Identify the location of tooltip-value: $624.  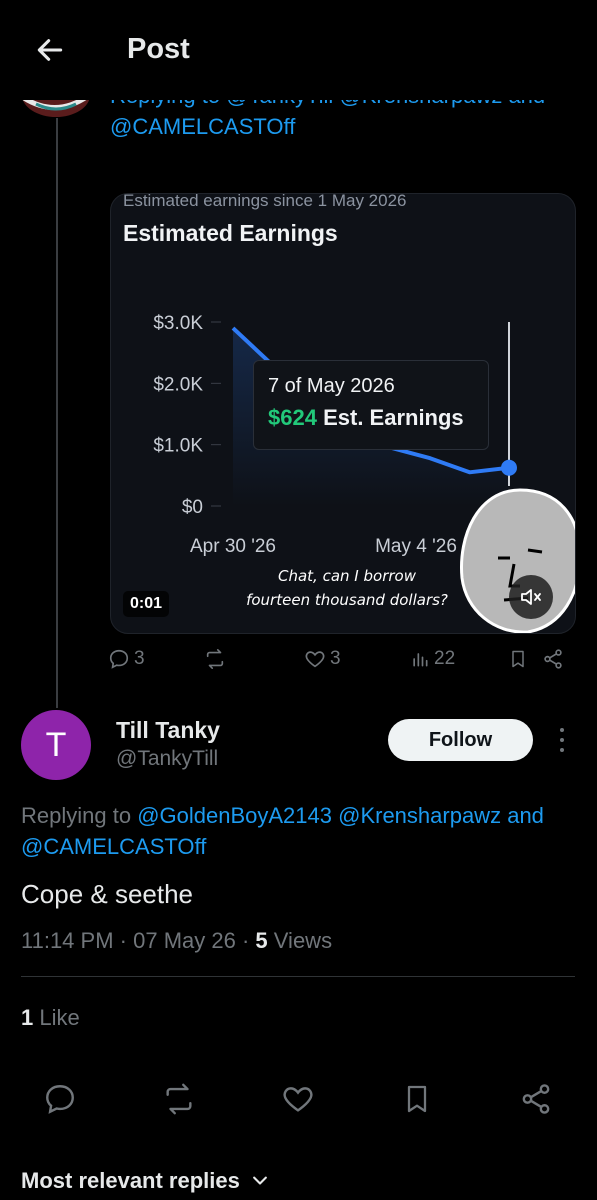
(292, 417).